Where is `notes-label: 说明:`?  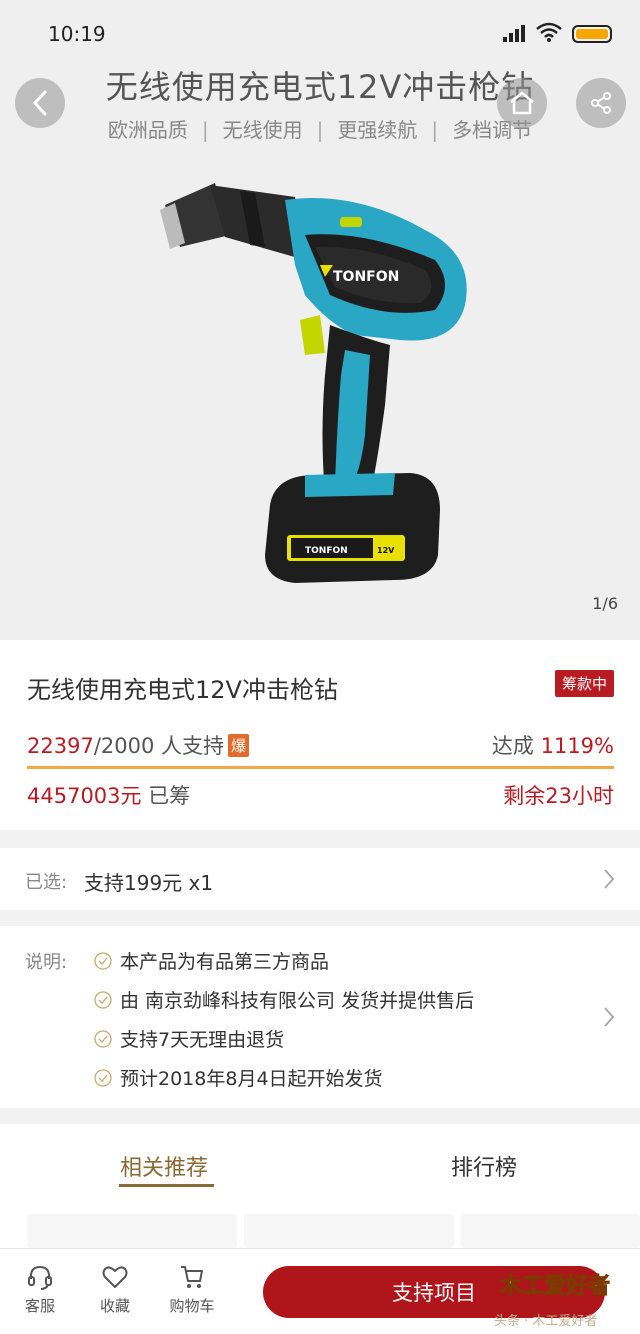 notes-label: 说明: is located at coordinates (46, 962).